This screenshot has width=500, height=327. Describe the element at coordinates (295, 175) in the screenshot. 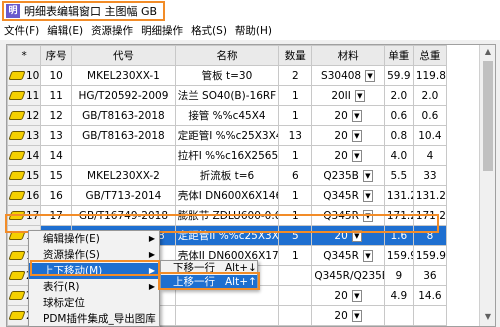

I see `qty-cell: 6` at that location.